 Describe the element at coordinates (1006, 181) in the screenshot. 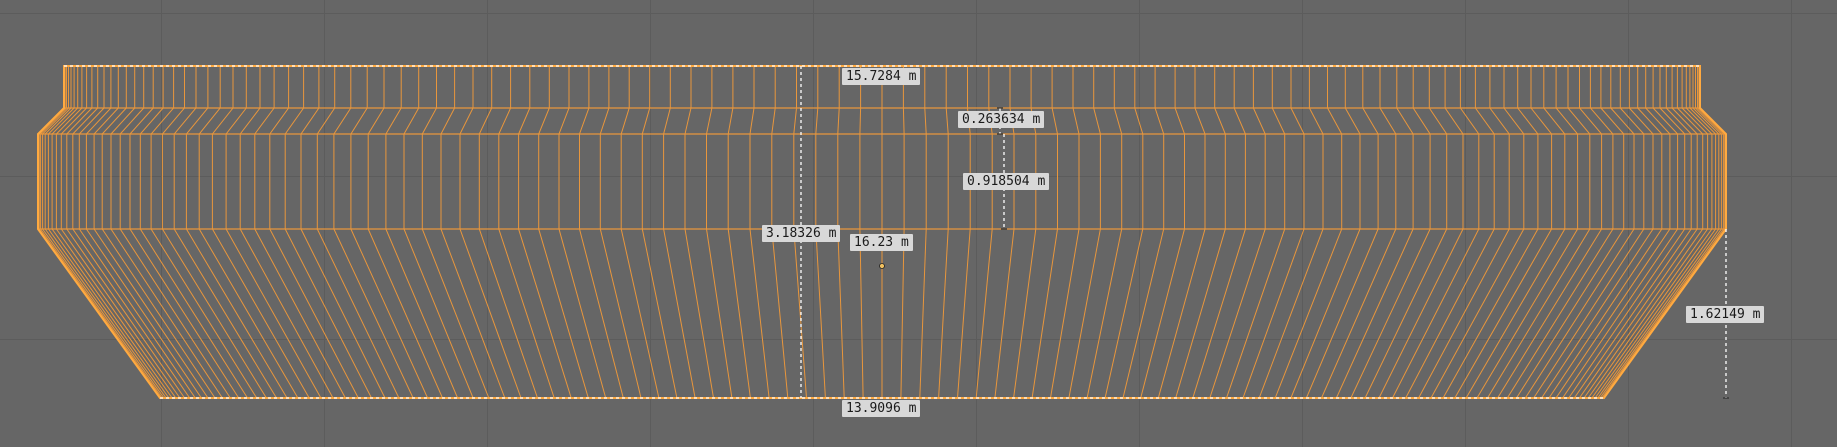

I see `measure-label-band-height: 0.918504 m` at that location.